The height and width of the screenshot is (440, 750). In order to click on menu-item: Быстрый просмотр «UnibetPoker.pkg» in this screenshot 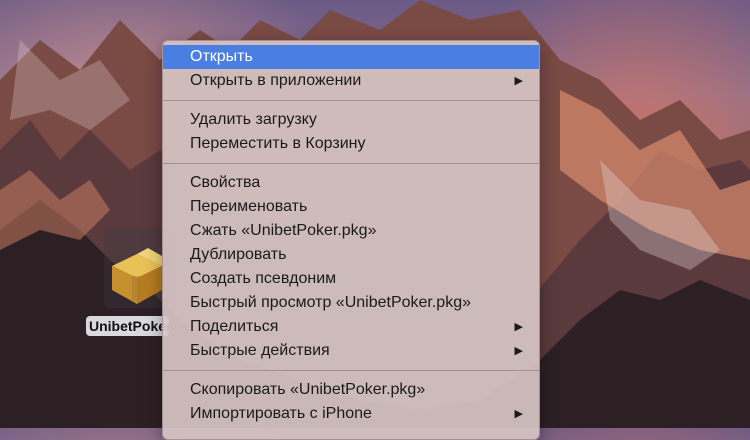, I will do `click(351, 303)`.